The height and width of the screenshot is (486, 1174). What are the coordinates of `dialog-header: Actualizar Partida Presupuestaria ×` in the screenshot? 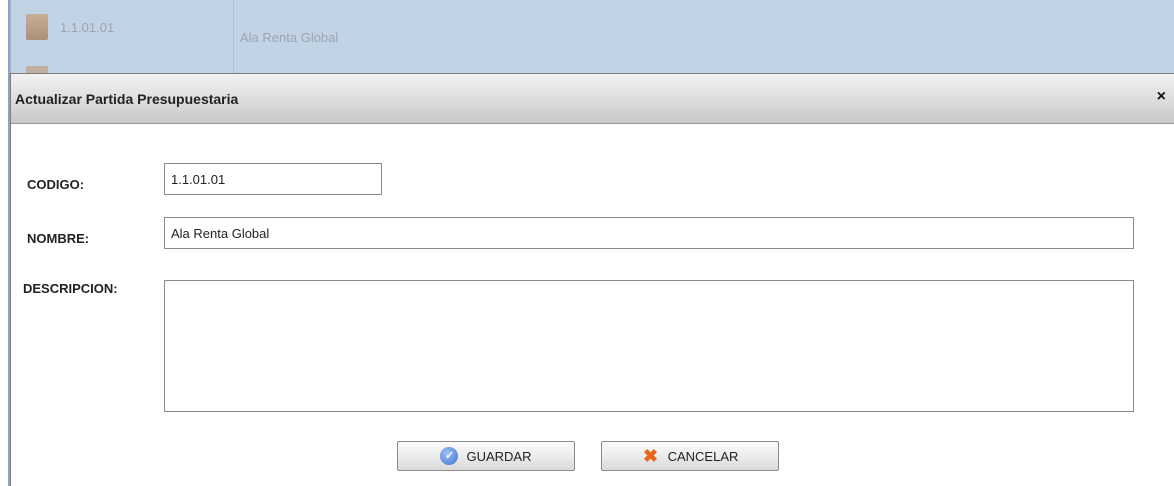 It's located at (592, 99).